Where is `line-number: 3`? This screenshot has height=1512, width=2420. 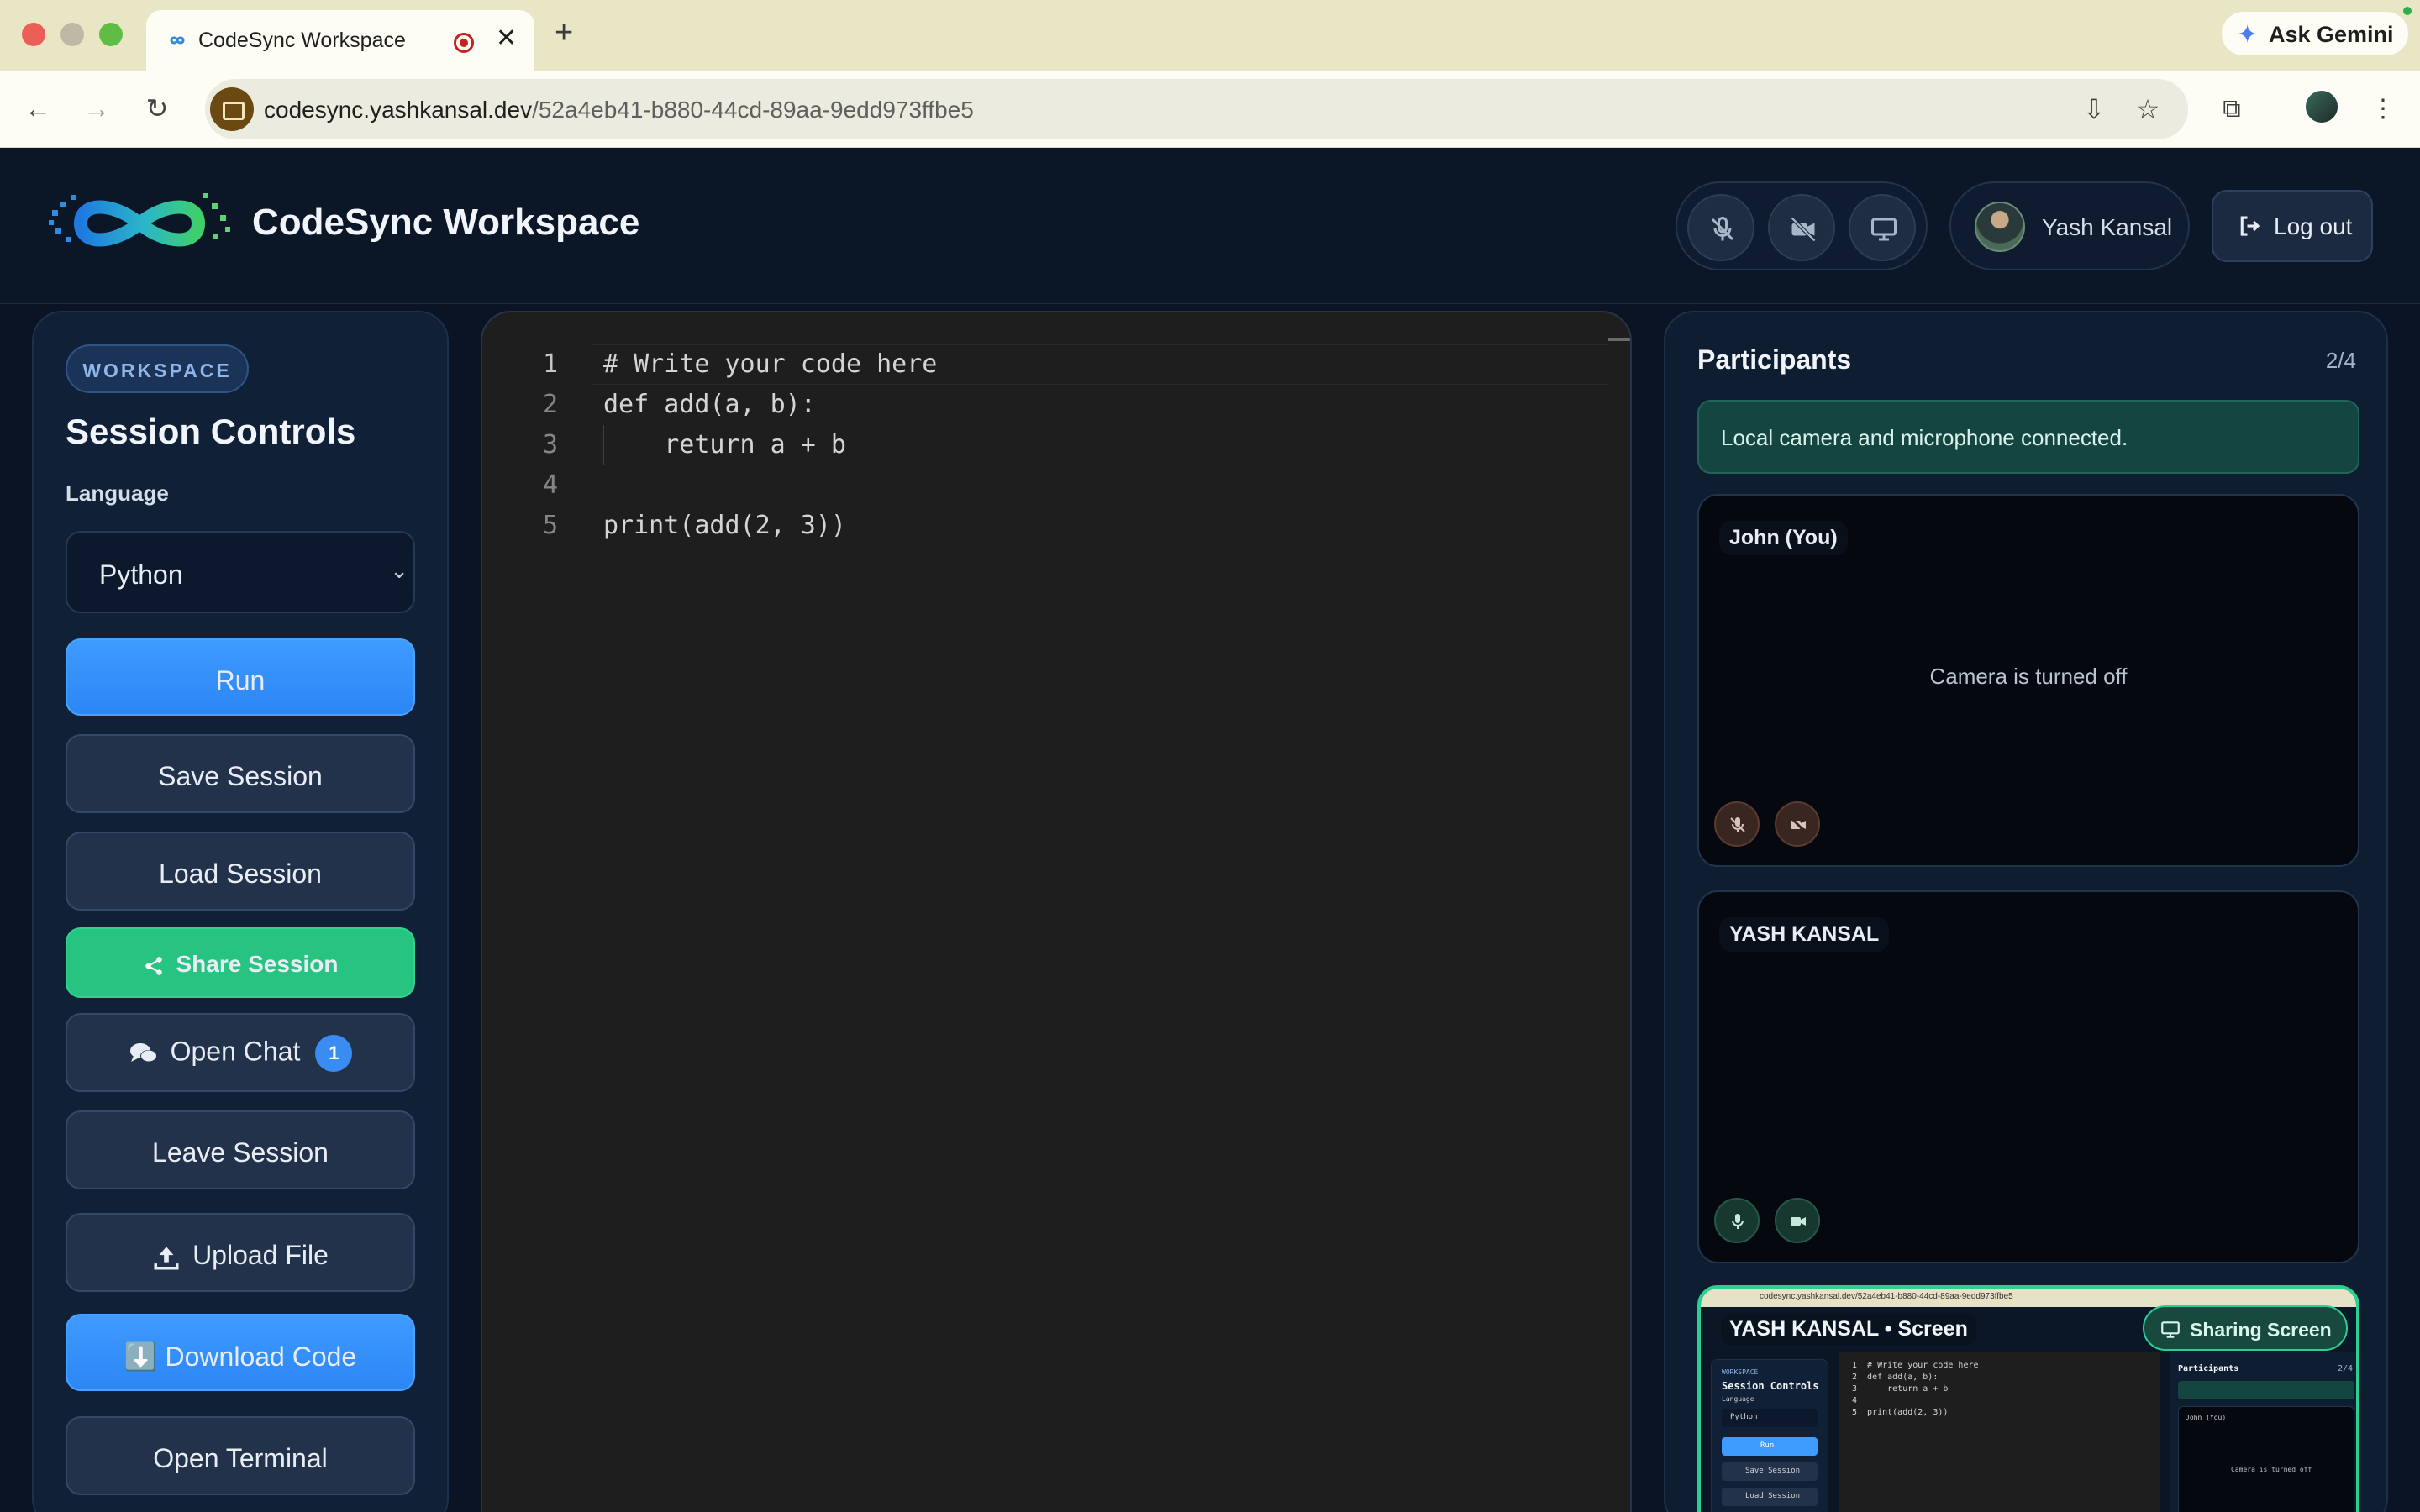 line-number: 3 is located at coordinates (550, 444).